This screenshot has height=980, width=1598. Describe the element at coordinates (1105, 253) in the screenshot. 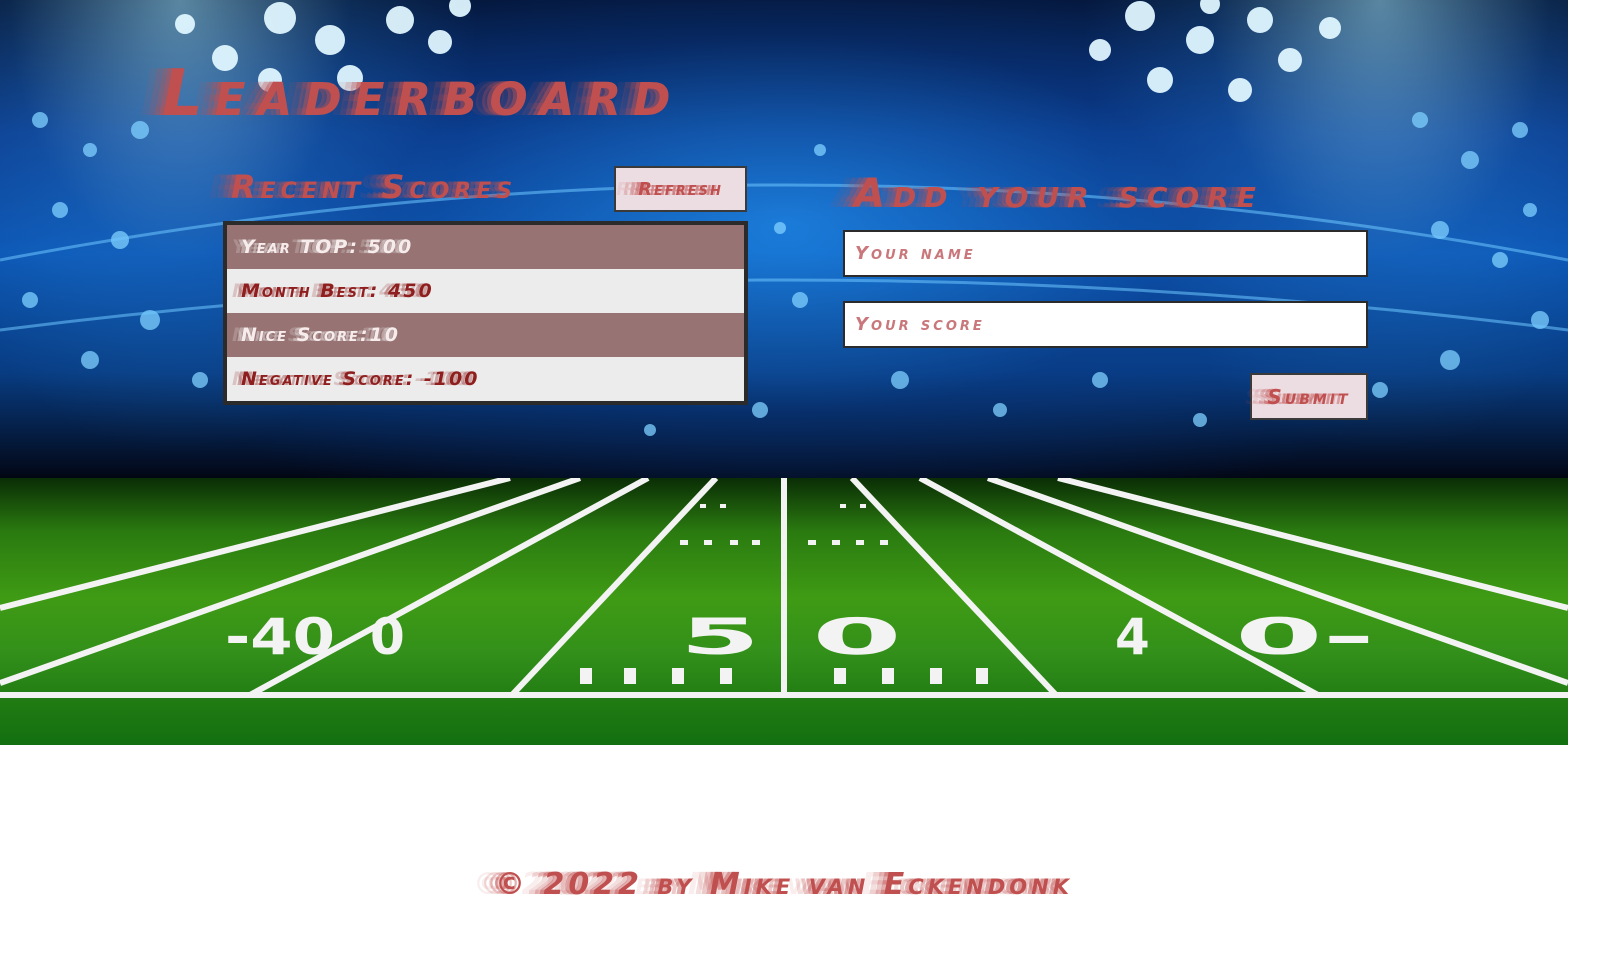

I see `name-input` at that location.